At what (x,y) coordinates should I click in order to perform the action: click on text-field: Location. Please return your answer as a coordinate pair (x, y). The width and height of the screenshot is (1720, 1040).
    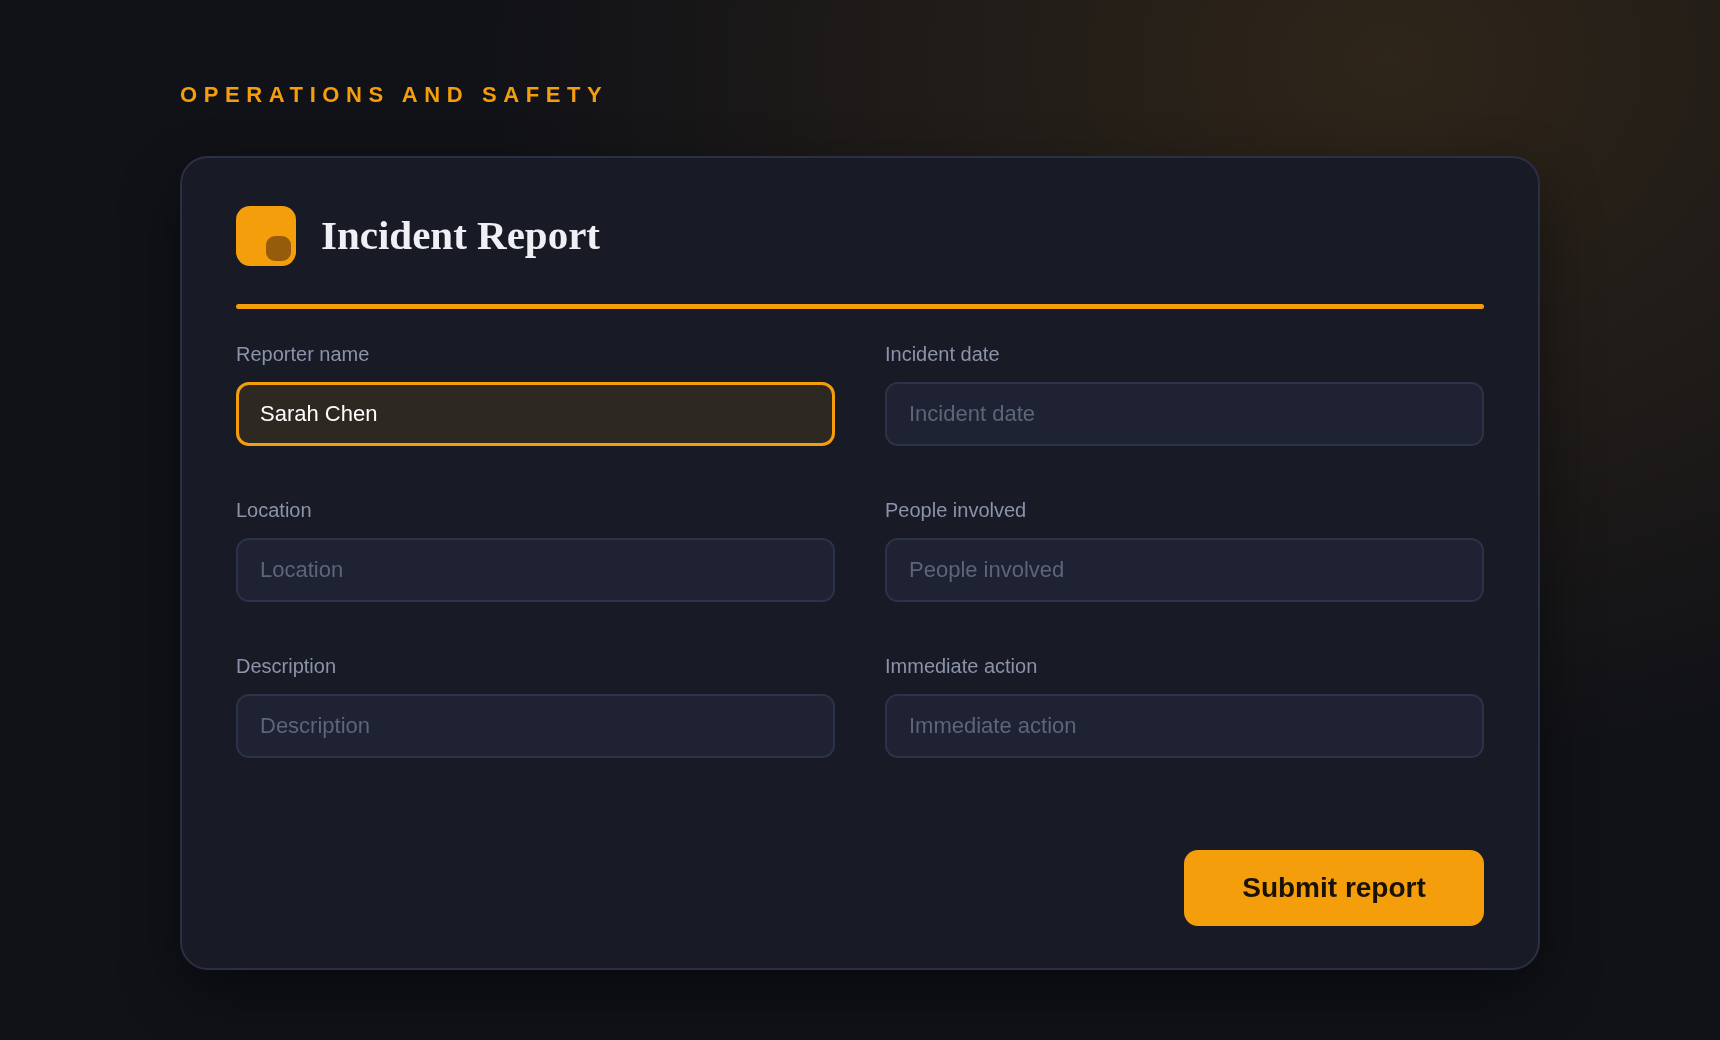
    Looking at the image, I should click on (535, 570).